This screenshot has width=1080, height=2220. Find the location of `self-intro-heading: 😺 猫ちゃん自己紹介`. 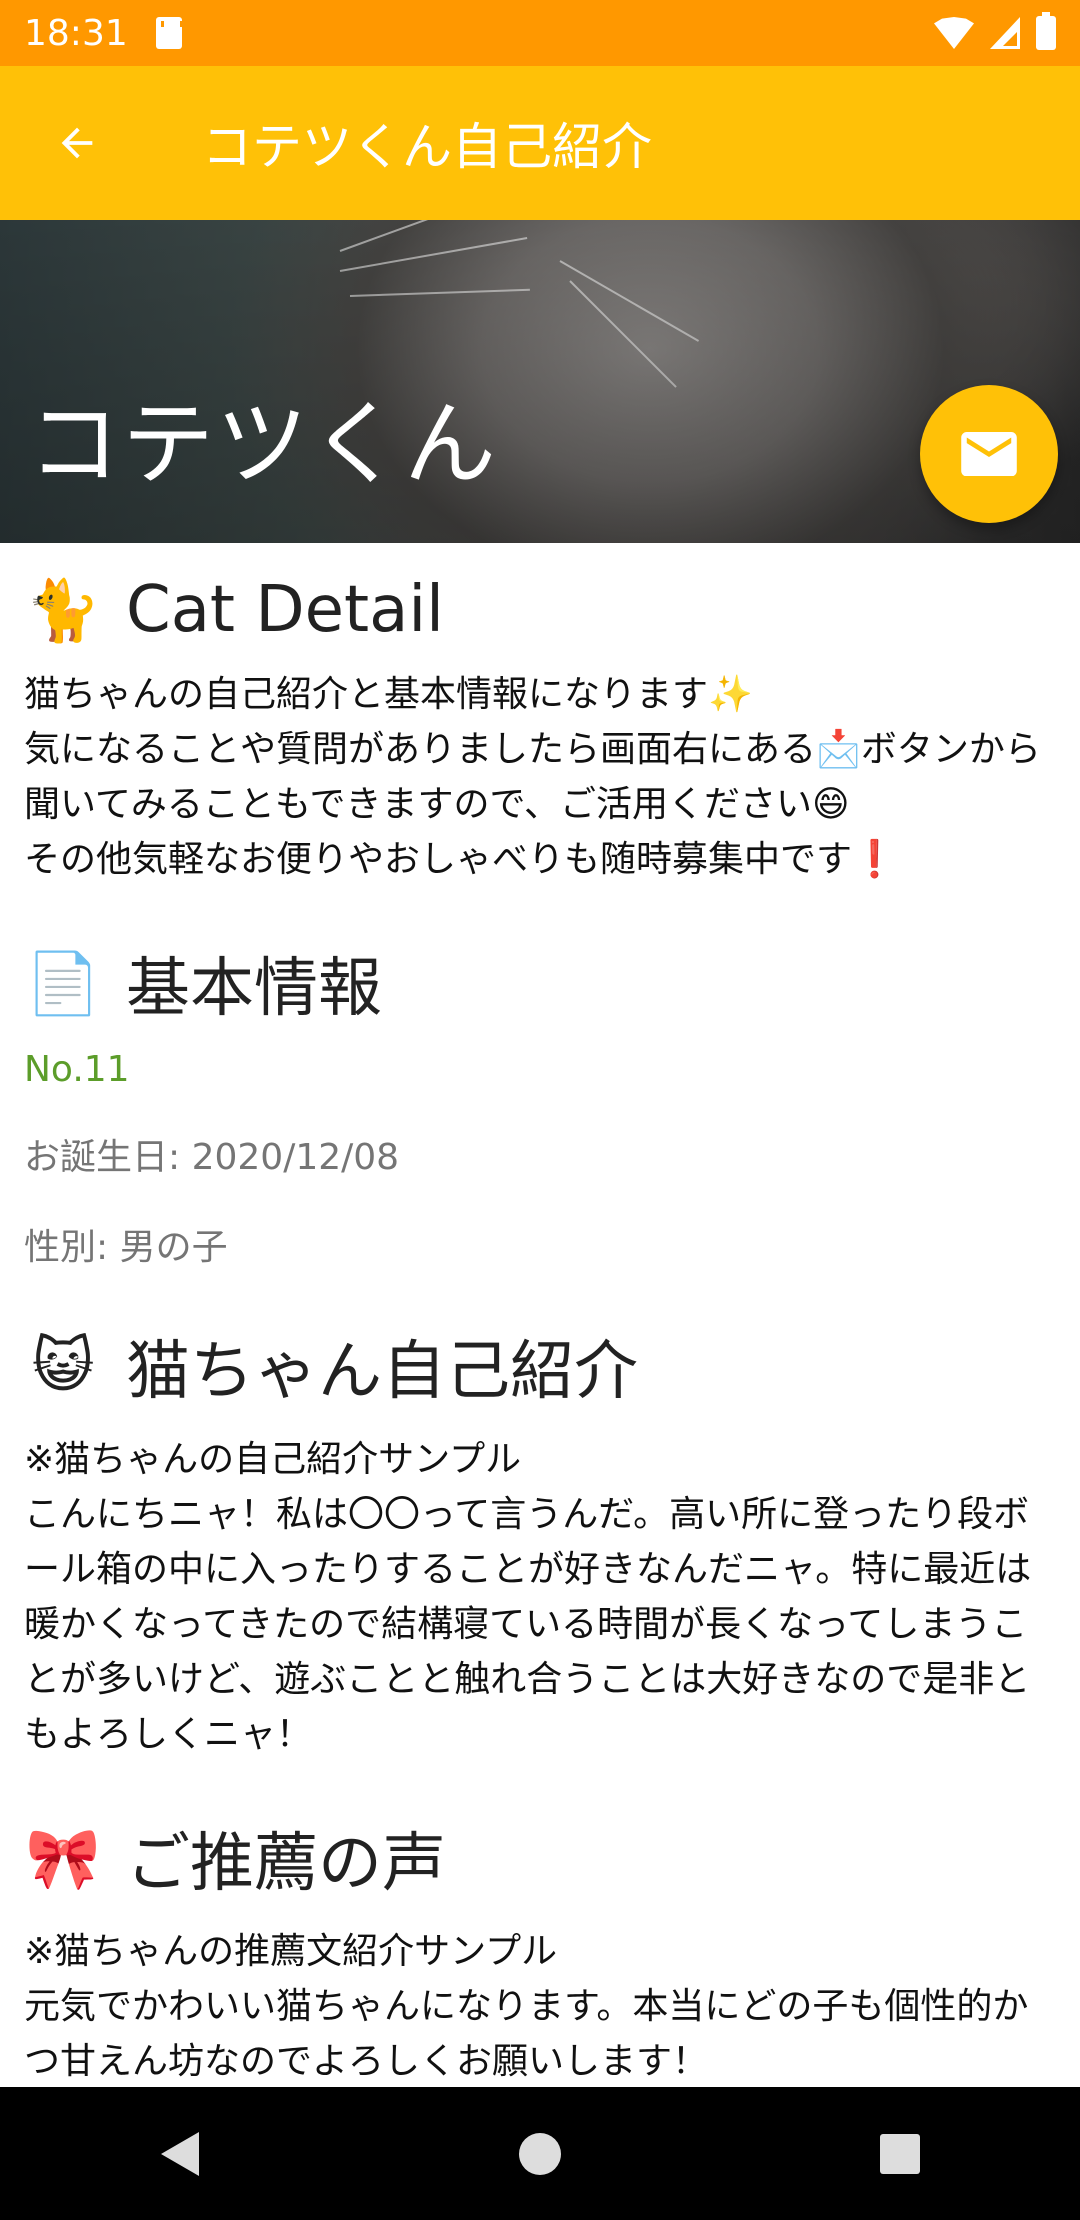

self-intro-heading: 😺 猫ちゃん自己紹介 is located at coordinates (540, 1366).